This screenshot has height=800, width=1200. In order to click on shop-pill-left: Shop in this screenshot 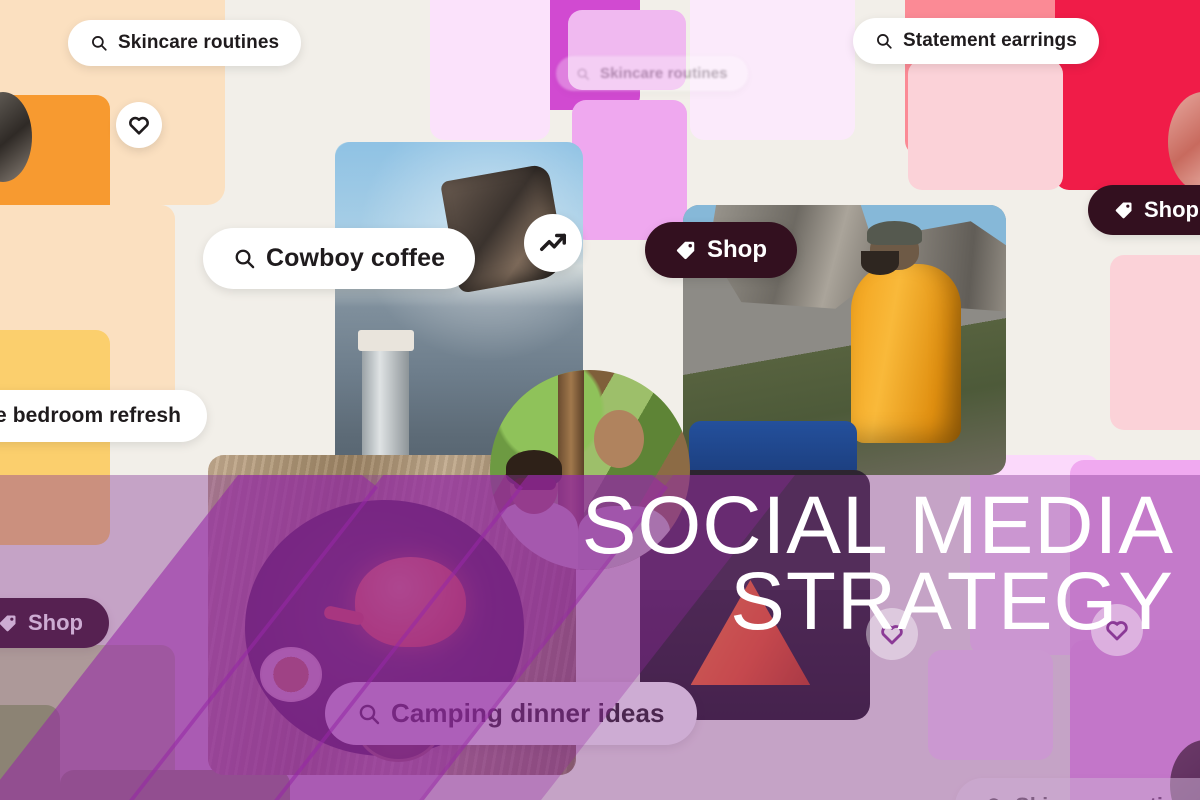, I will do `click(54, 623)`.